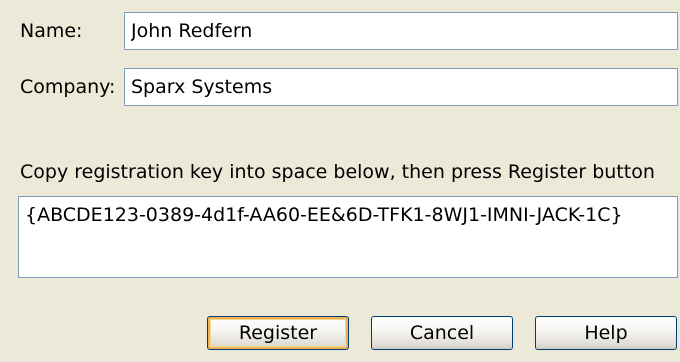  What do you see at coordinates (442, 333) in the screenshot?
I see `cancel-button: Cancel` at bounding box center [442, 333].